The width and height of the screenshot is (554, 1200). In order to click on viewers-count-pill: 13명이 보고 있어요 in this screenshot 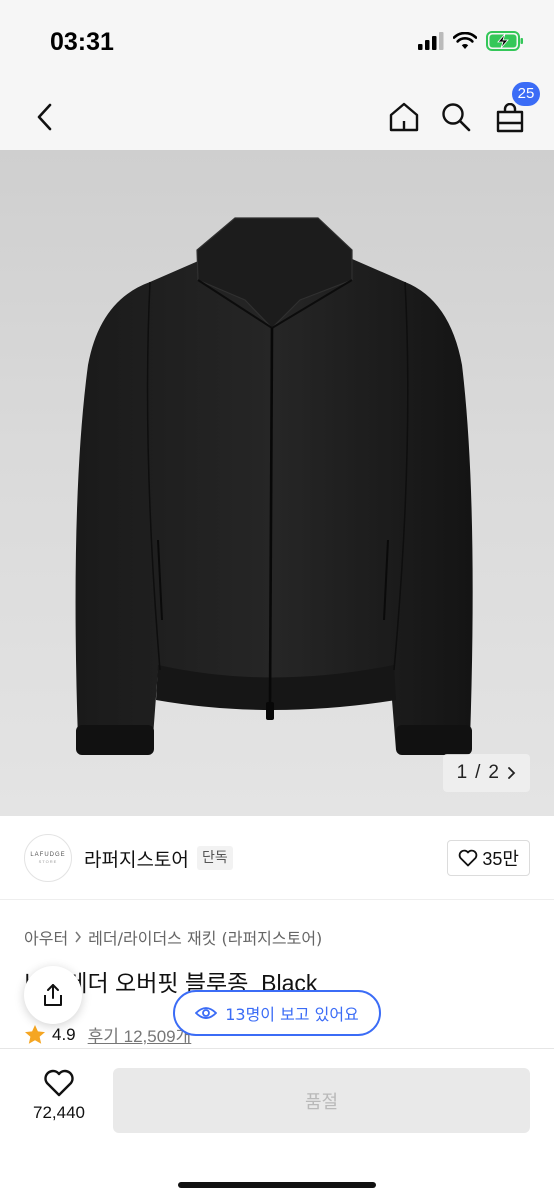, I will do `click(277, 1013)`.